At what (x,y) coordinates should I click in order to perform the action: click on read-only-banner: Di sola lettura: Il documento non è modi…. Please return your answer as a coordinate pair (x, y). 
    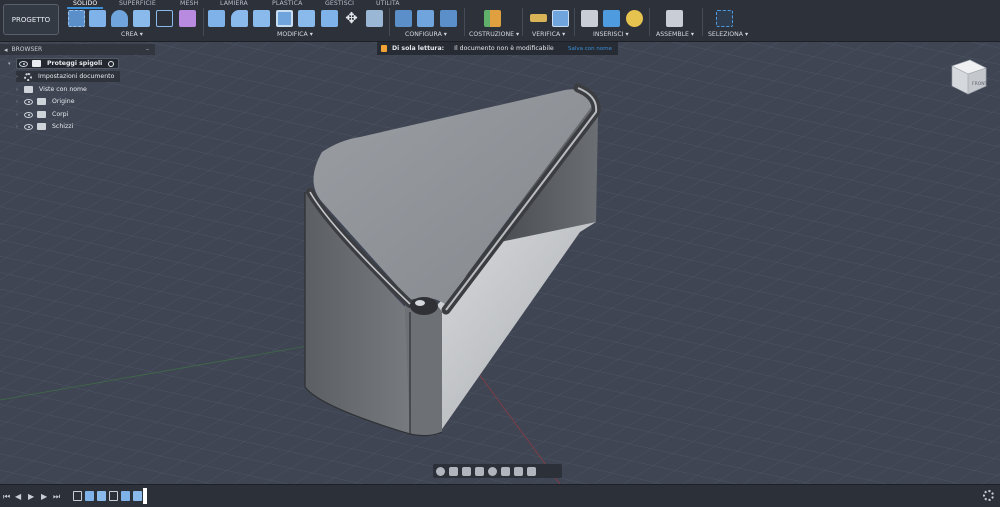
    Looking at the image, I should click on (497, 48).